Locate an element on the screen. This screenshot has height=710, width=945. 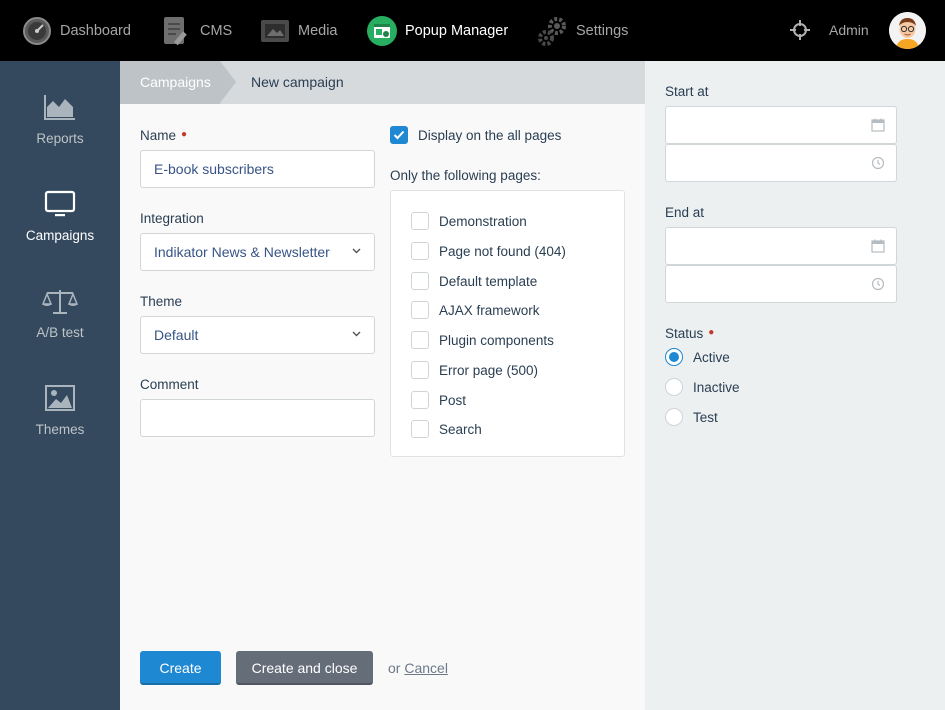
page-option-label: Search is located at coordinates (460, 429).